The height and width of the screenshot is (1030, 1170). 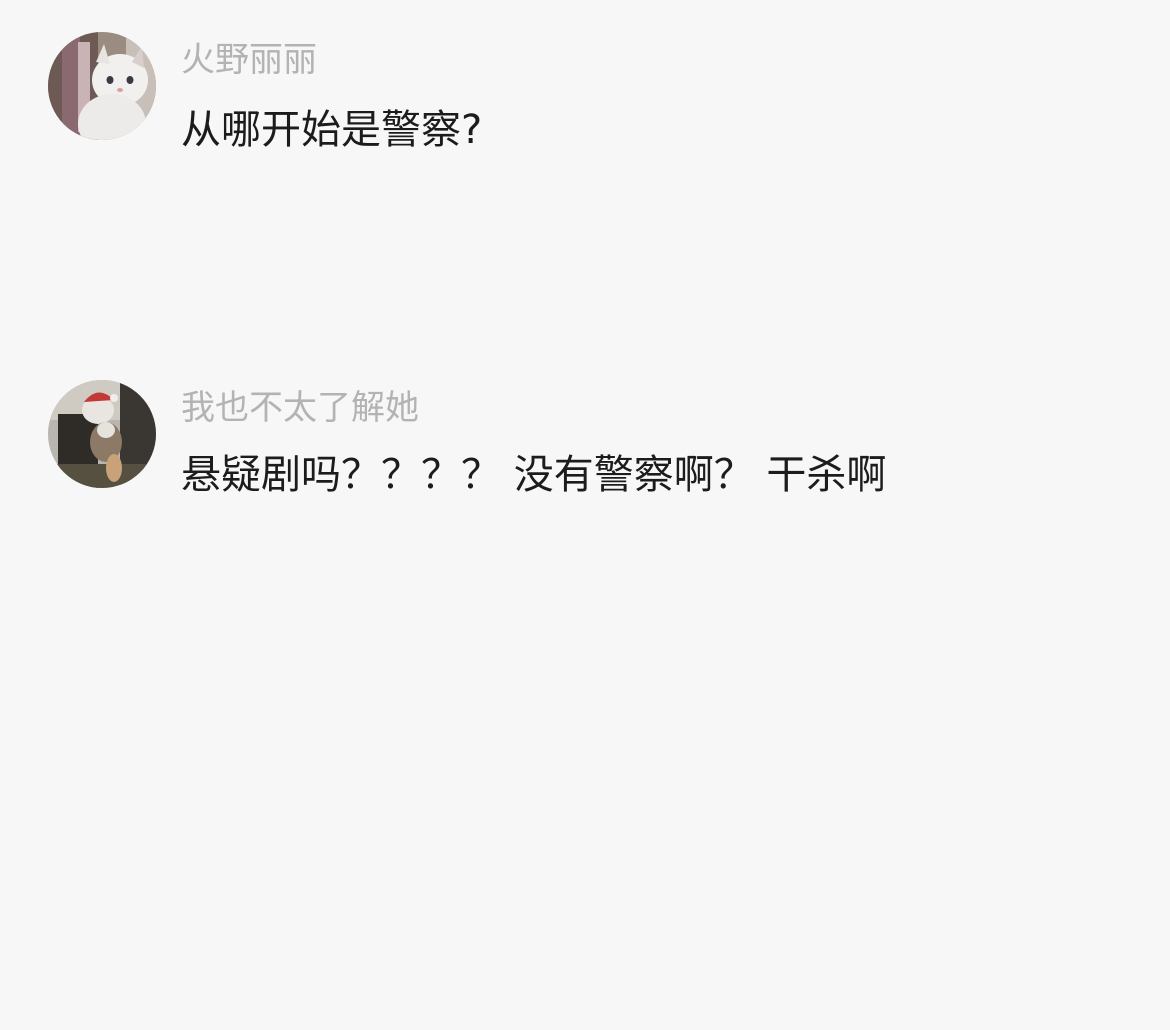 What do you see at coordinates (534, 475) in the screenshot?
I see `comment-text: 悬疑剧吗？？？？ 没有警察啊？ 干杀啊` at bounding box center [534, 475].